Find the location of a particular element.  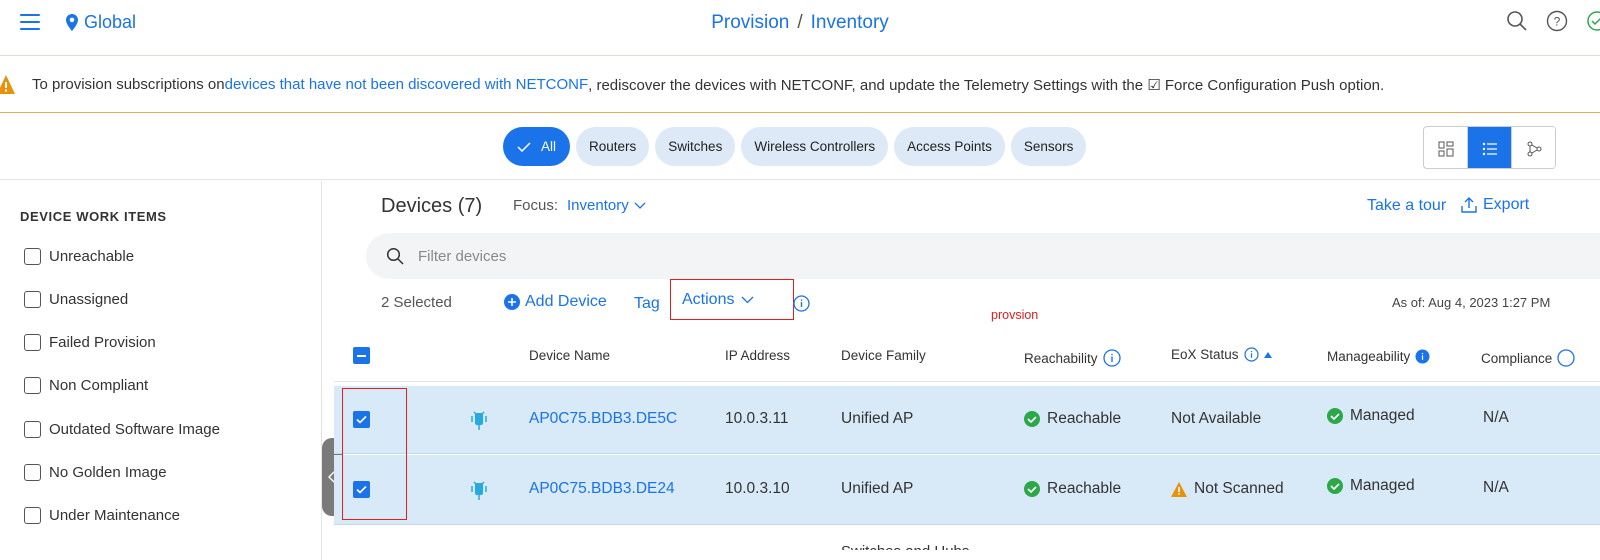

tag-button: Tag is located at coordinates (647, 304).